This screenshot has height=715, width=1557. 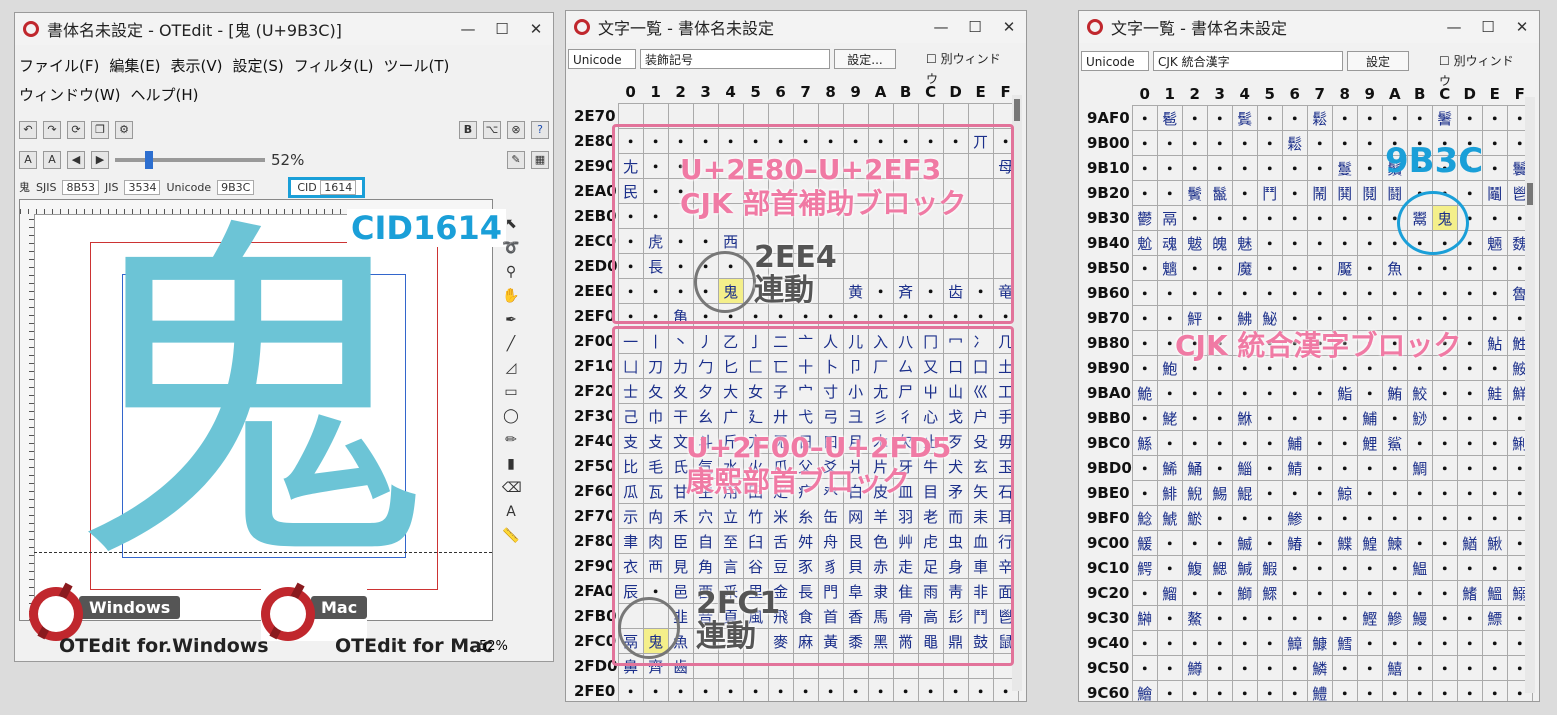 I want to click on list2-glyph-cell: 鬧, so click(x=1319, y=193).